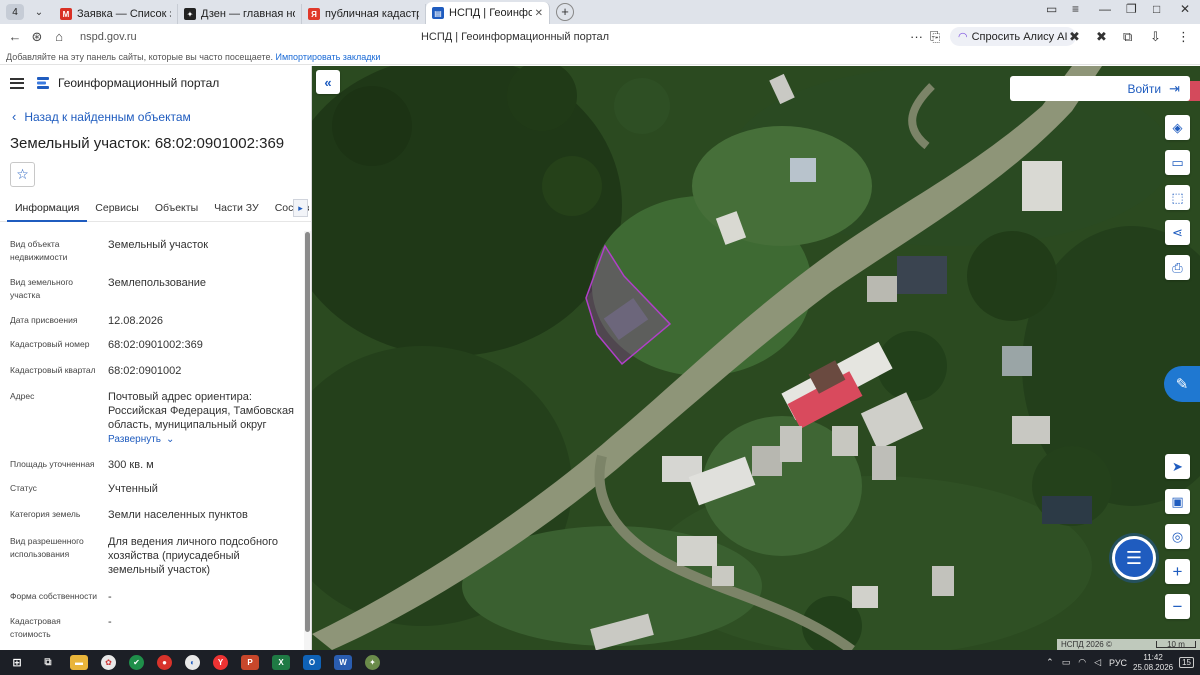  I want to click on tab-info: Информация, so click(47, 209).